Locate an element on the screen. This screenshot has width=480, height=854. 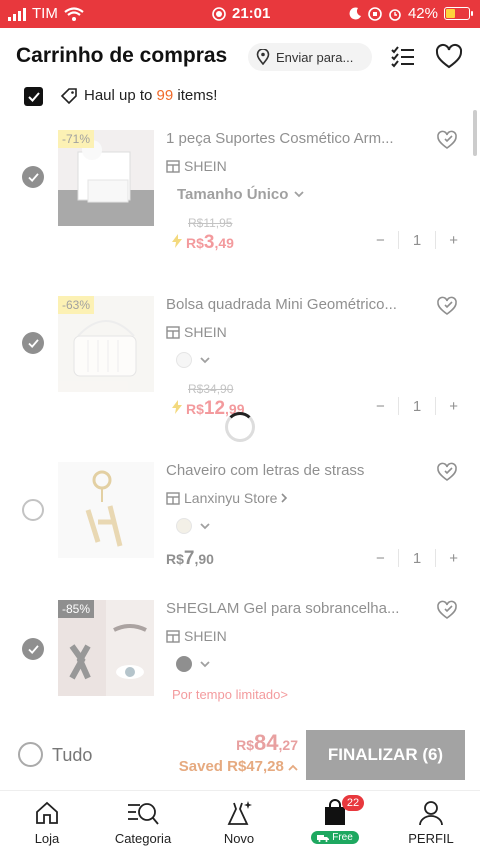
product-image is located at coordinates (106, 510).